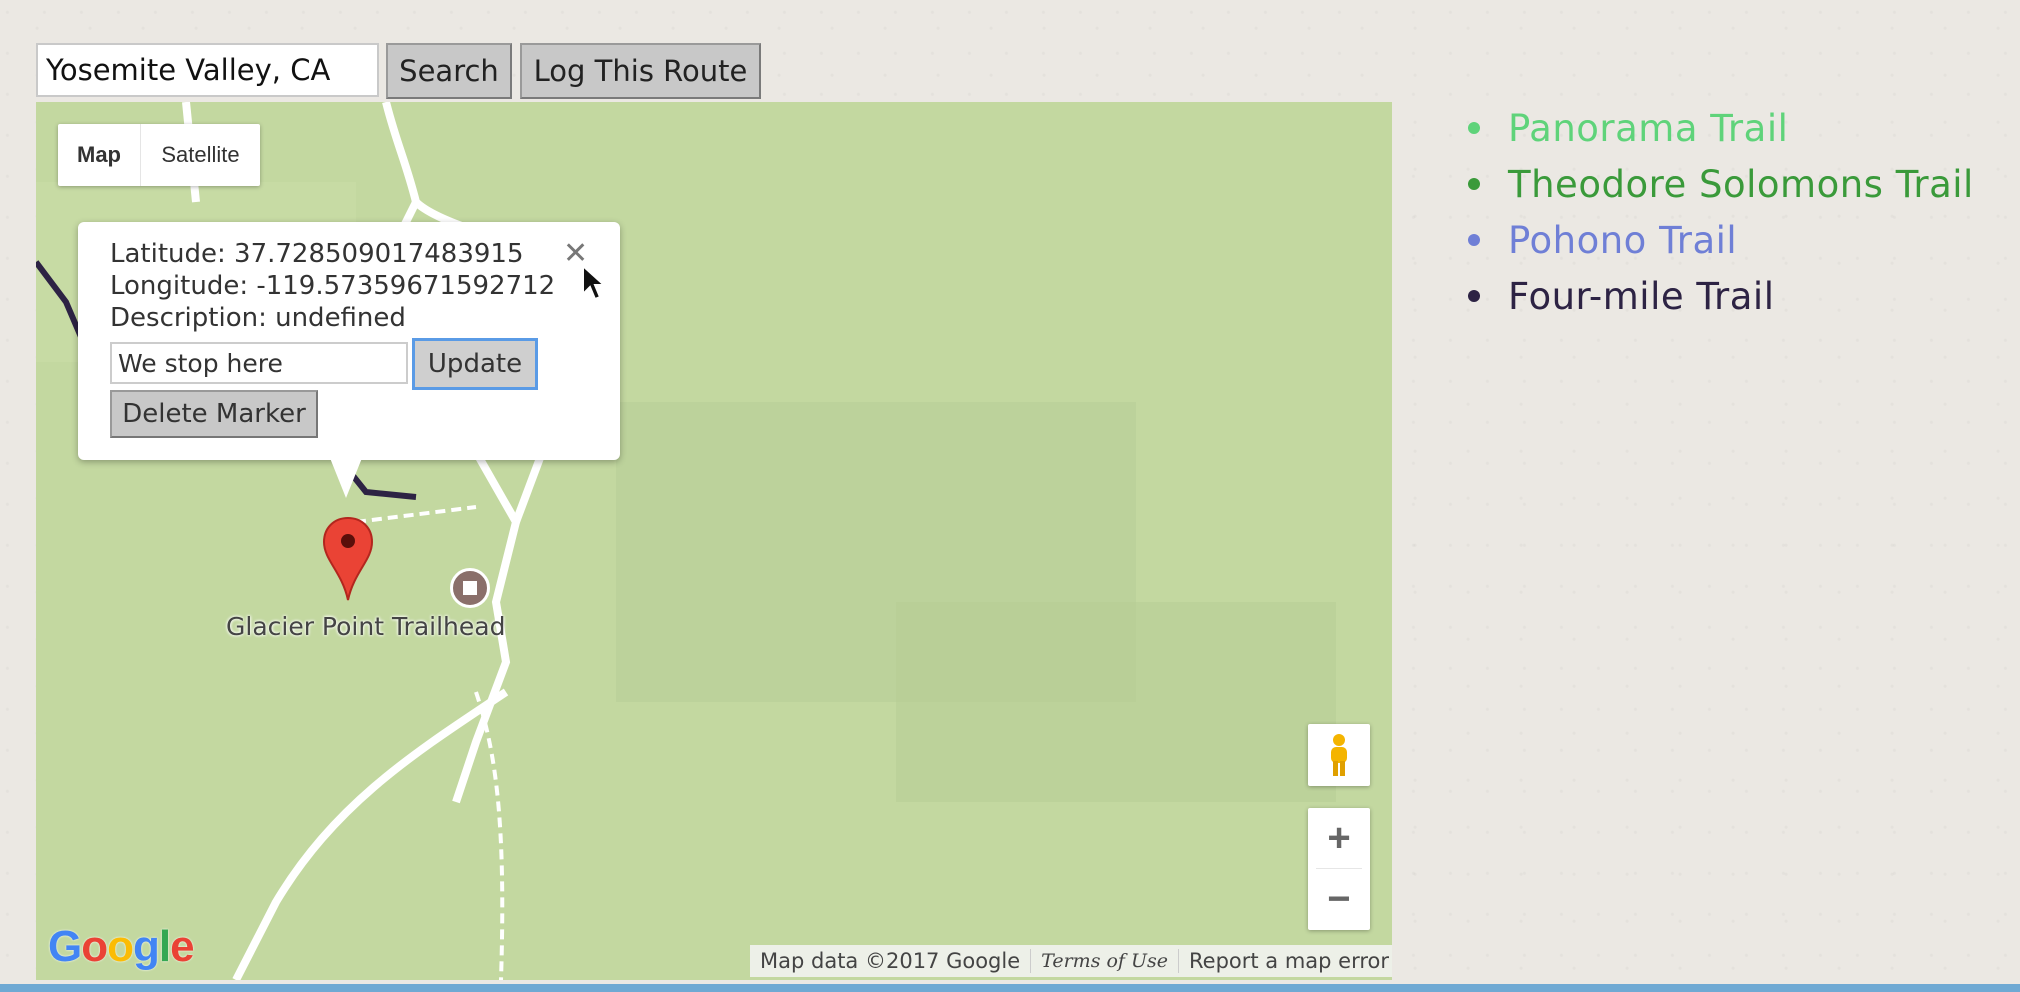 This screenshot has width=2020, height=992. Describe the element at coordinates (146, 946) in the screenshot. I see `logo-letter: g` at that location.